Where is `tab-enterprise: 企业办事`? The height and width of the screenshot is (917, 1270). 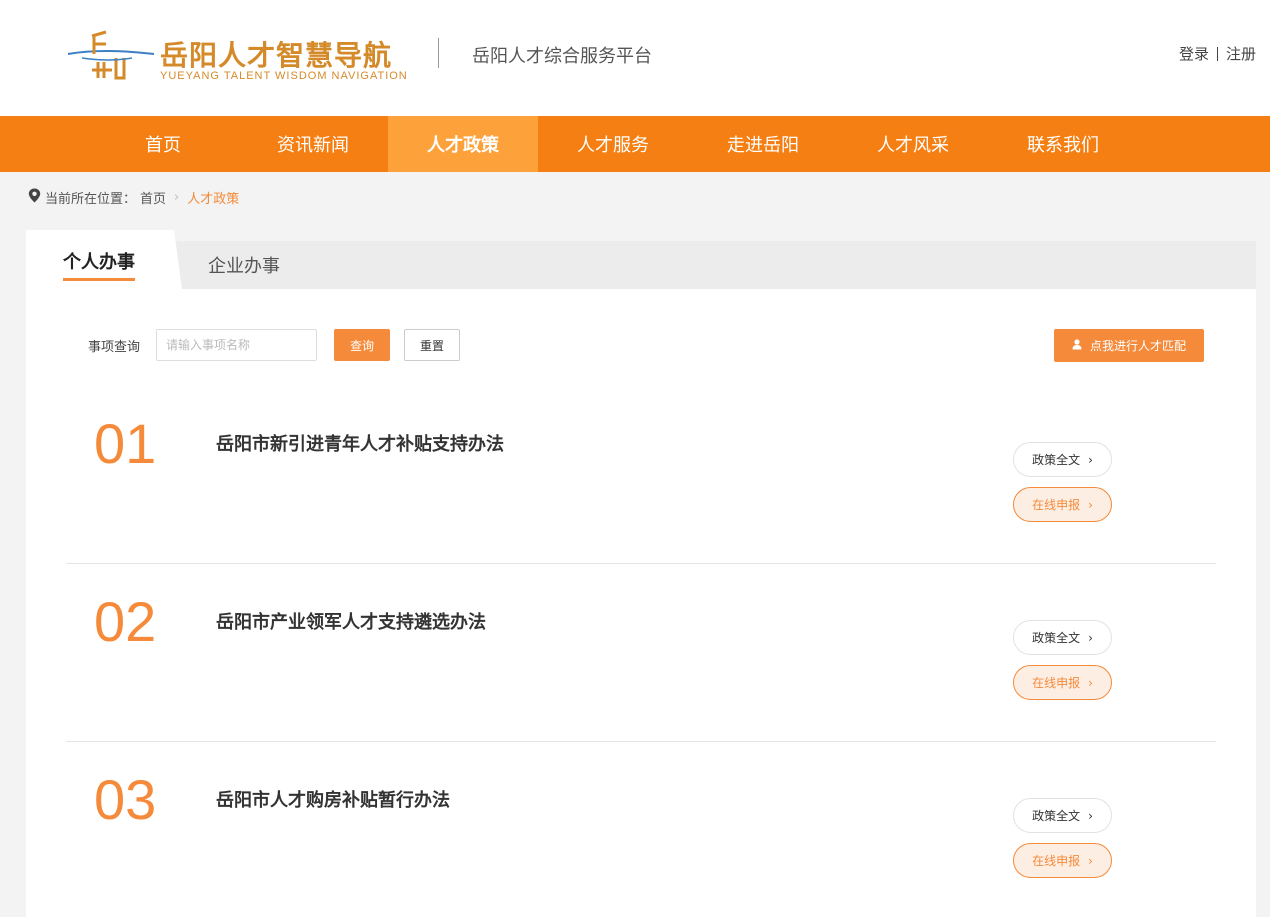 tab-enterprise: 企业办事 is located at coordinates (244, 265).